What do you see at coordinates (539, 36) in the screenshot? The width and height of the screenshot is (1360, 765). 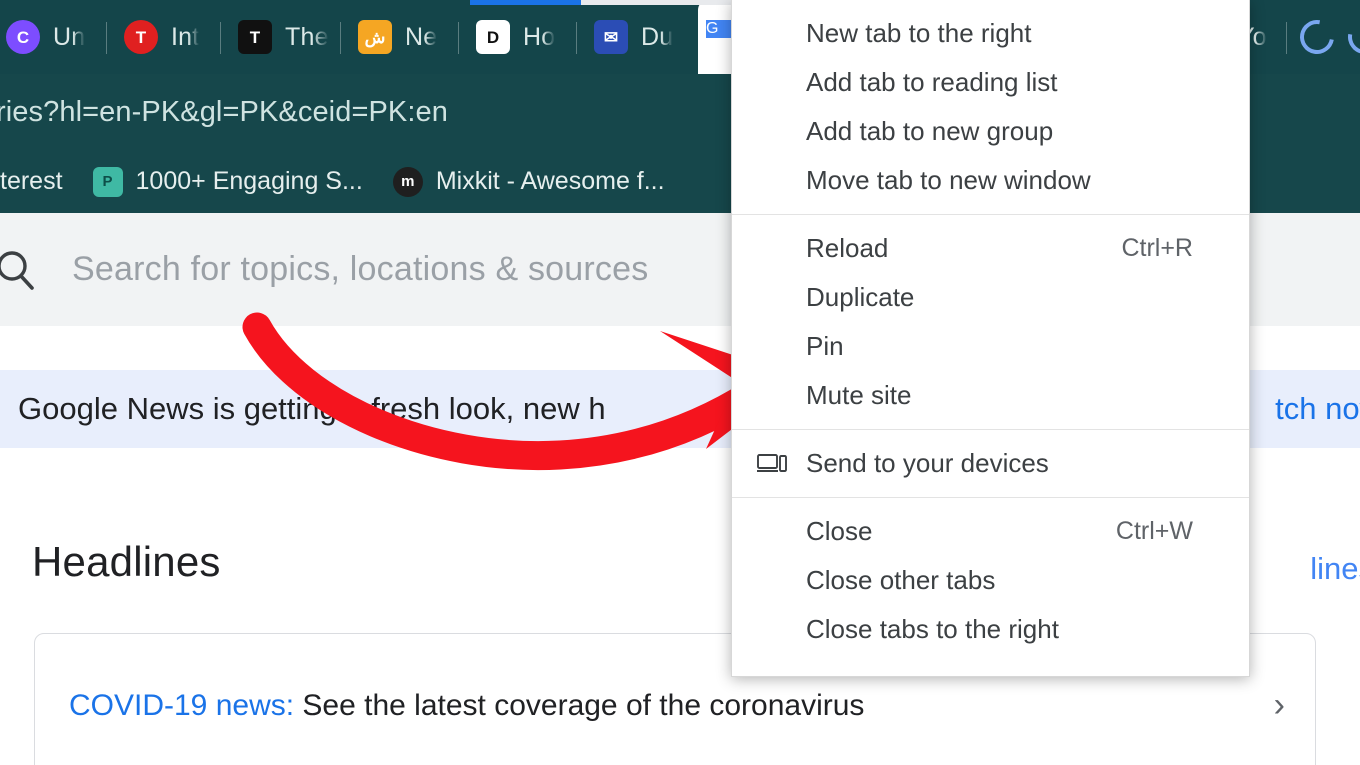 I see `tab-label: Ho` at bounding box center [539, 36].